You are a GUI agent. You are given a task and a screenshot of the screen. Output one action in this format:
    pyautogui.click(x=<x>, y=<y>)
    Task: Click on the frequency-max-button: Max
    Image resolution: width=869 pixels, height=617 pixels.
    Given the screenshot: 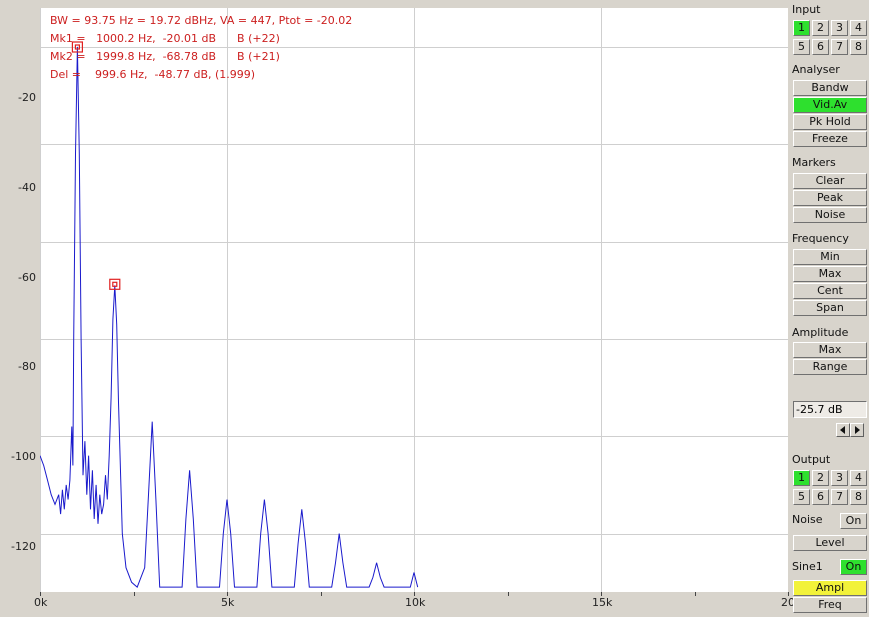 What is the action you would take?
    pyautogui.click(x=830, y=274)
    